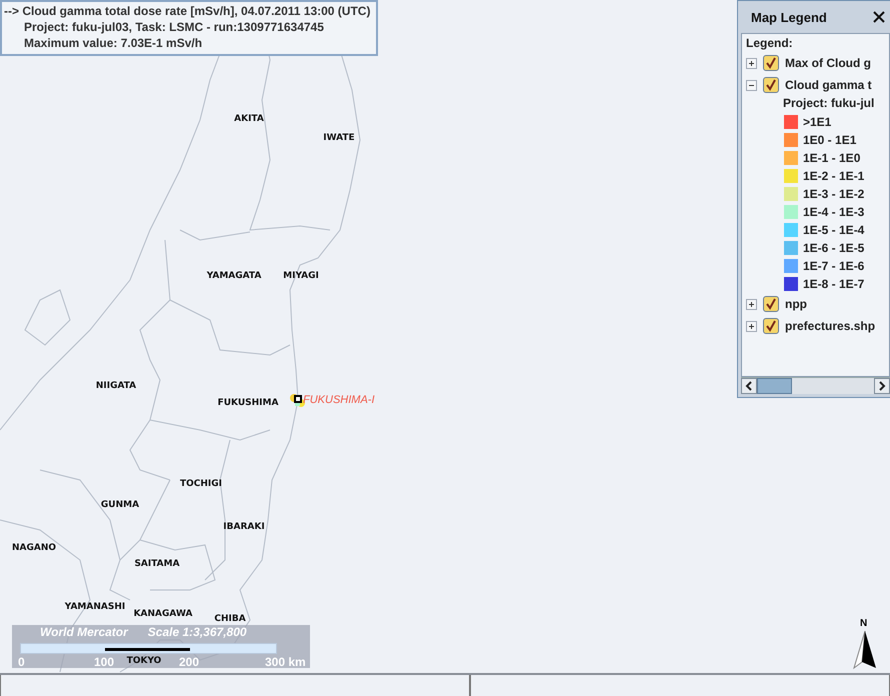  What do you see at coordinates (187, 11) in the screenshot?
I see `info-text: --> Cloud gamma total dose rate [mSv/h], 04.07.2011 13:00 (UTC)` at bounding box center [187, 11].